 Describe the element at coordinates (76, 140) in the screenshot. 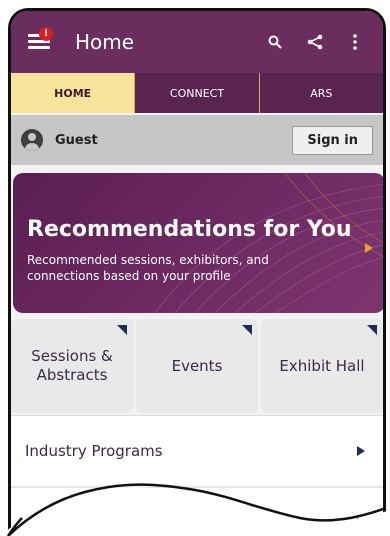

I see `user-name: Guest` at that location.